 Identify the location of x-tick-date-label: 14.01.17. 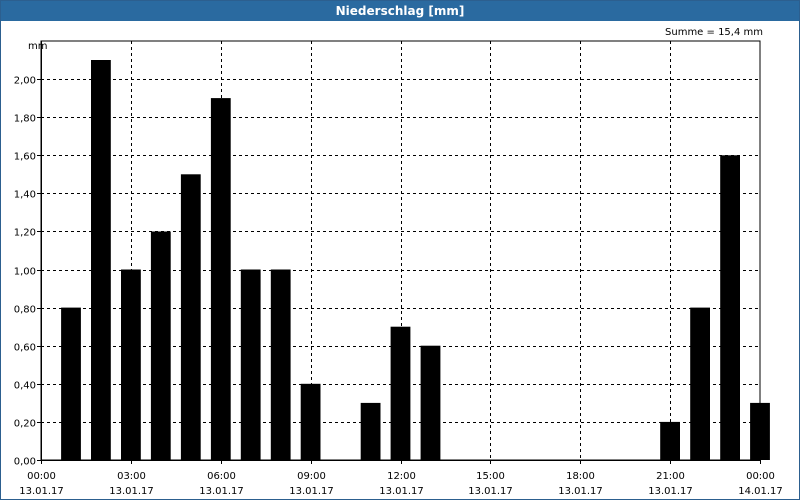
(760, 491).